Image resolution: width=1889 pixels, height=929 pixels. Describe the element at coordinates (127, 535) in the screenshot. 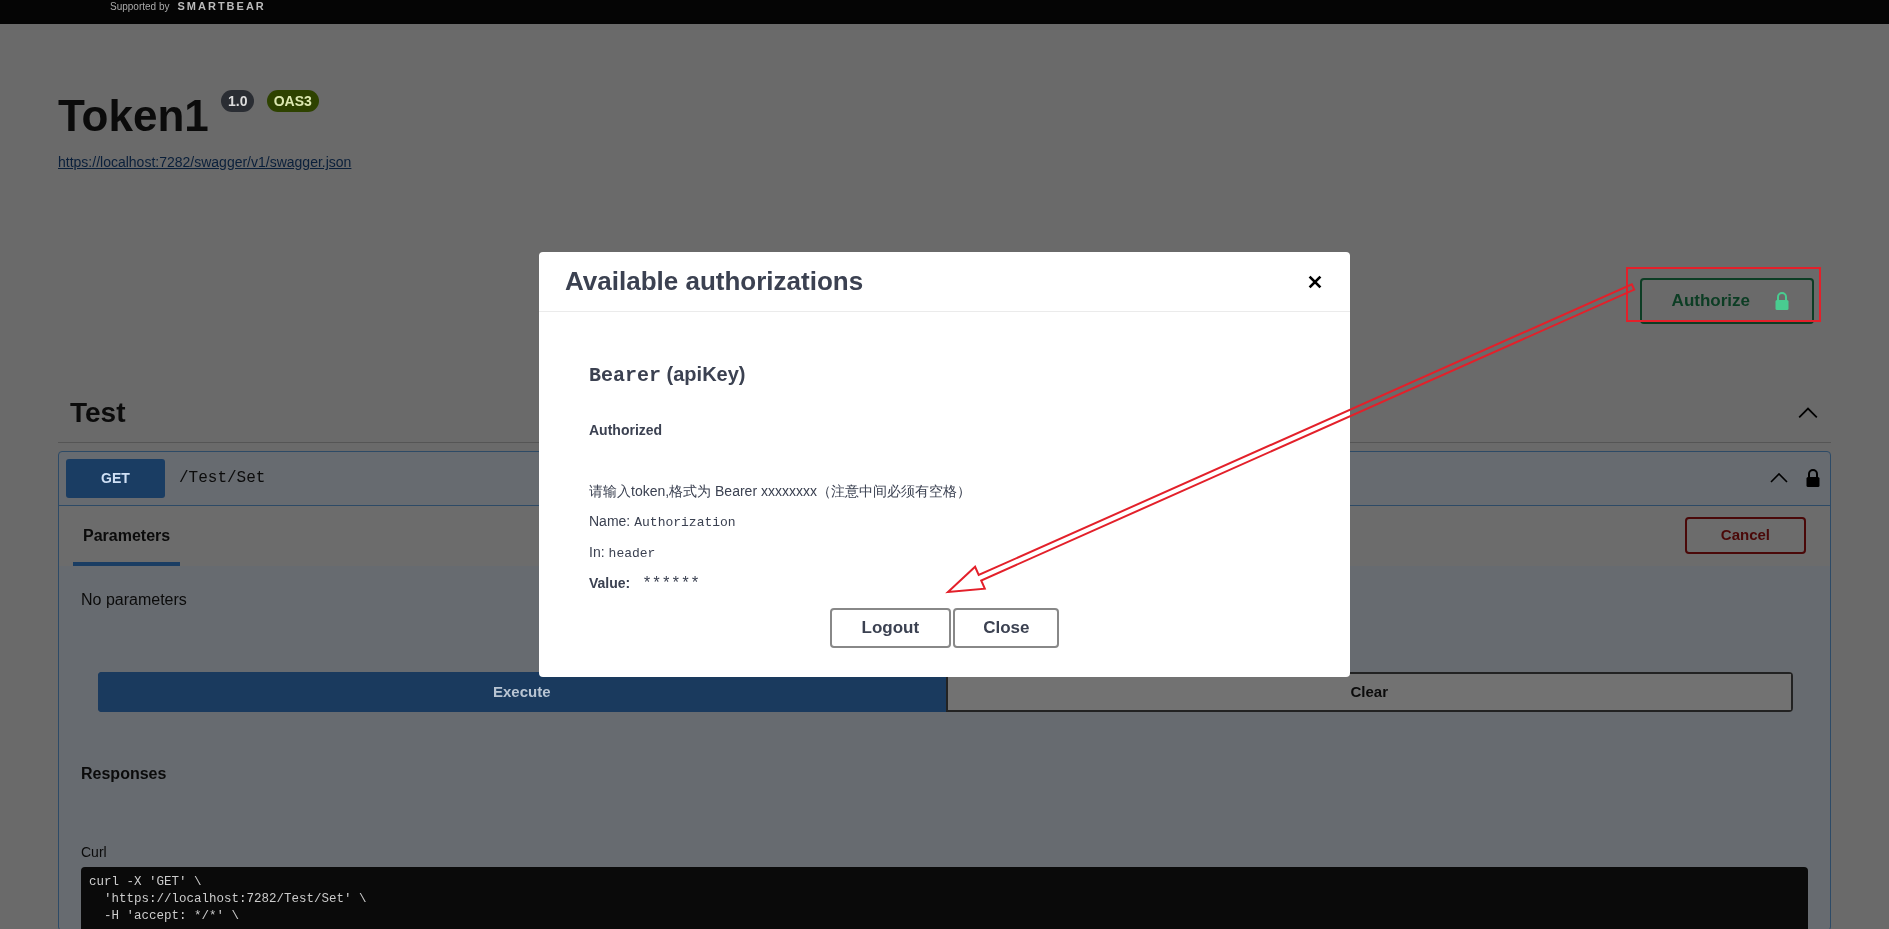

I see `parameters-tab: Parameters` at that location.